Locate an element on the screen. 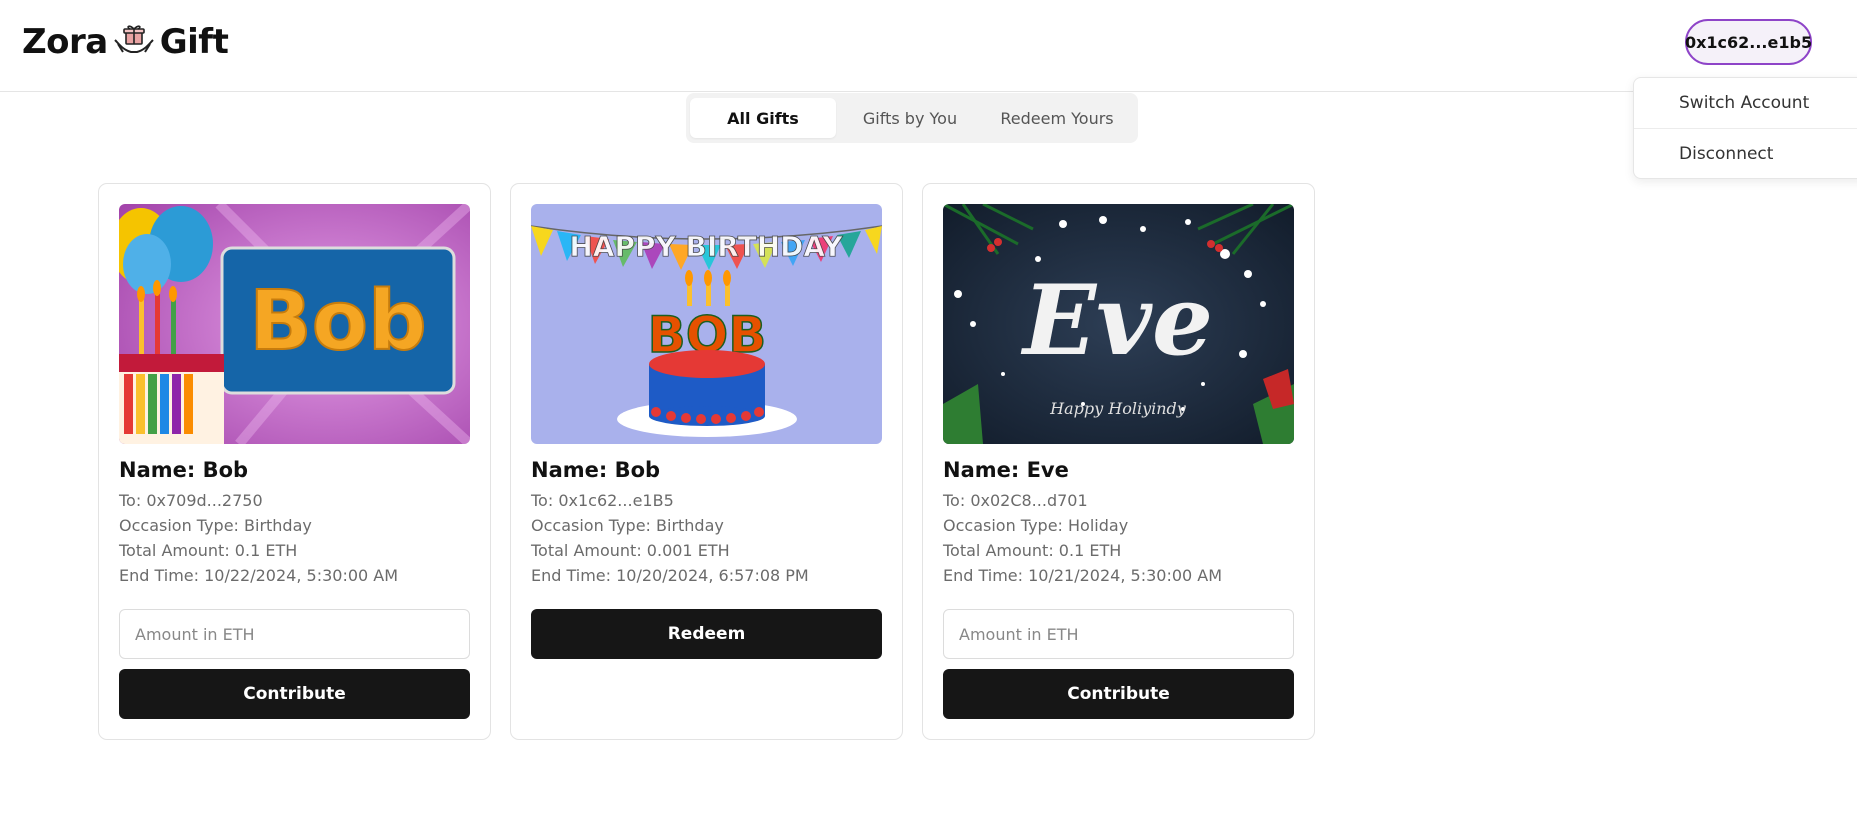  gift-recipient: To: 0x709d...2750 is located at coordinates (191, 500).